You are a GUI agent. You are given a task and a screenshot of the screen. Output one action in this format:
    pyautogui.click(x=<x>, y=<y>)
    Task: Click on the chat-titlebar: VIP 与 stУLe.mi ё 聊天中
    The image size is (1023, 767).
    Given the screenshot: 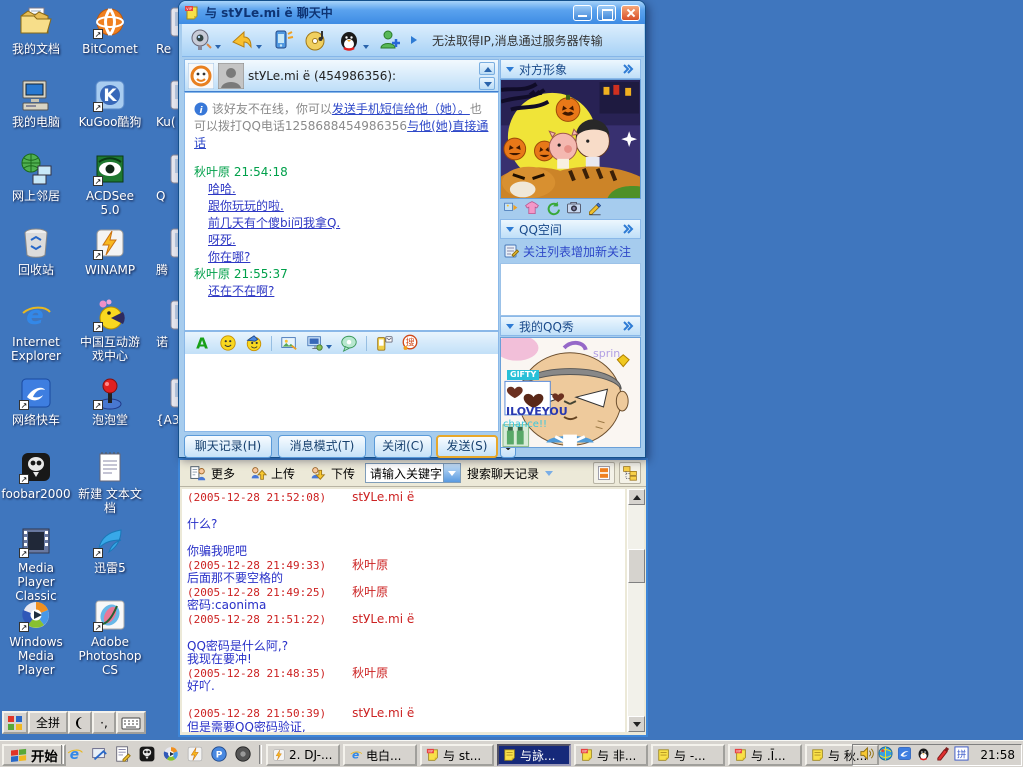 What is the action you would take?
    pyautogui.click(x=412, y=12)
    